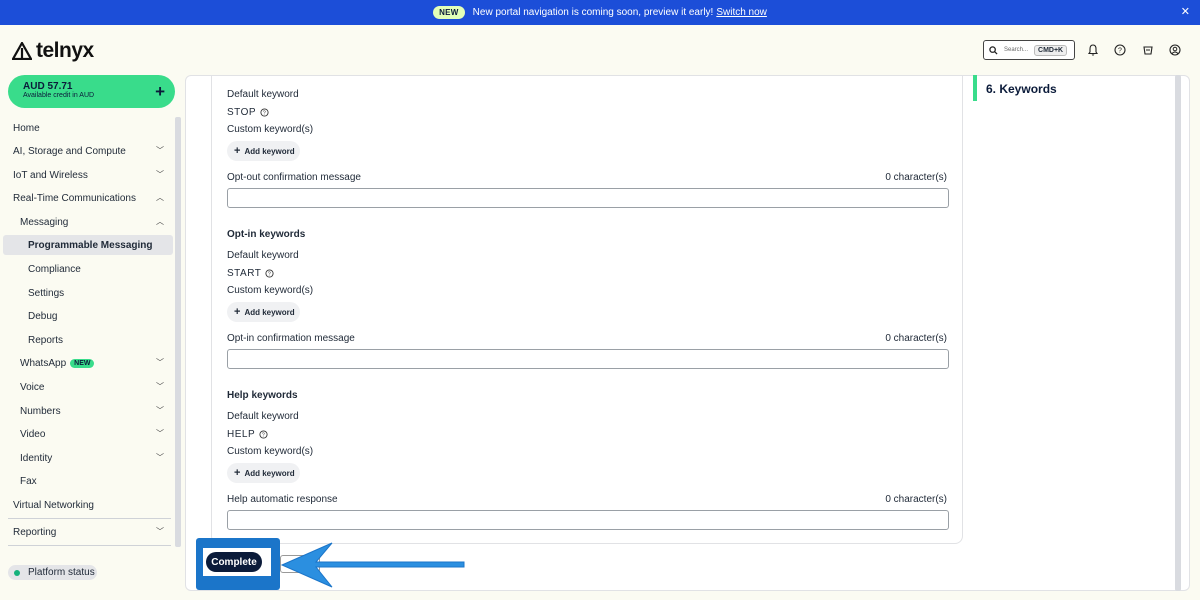 This screenshot has height=600, width=1200. I want to click on telnyx-logo: telnyx, so click(53, 51).